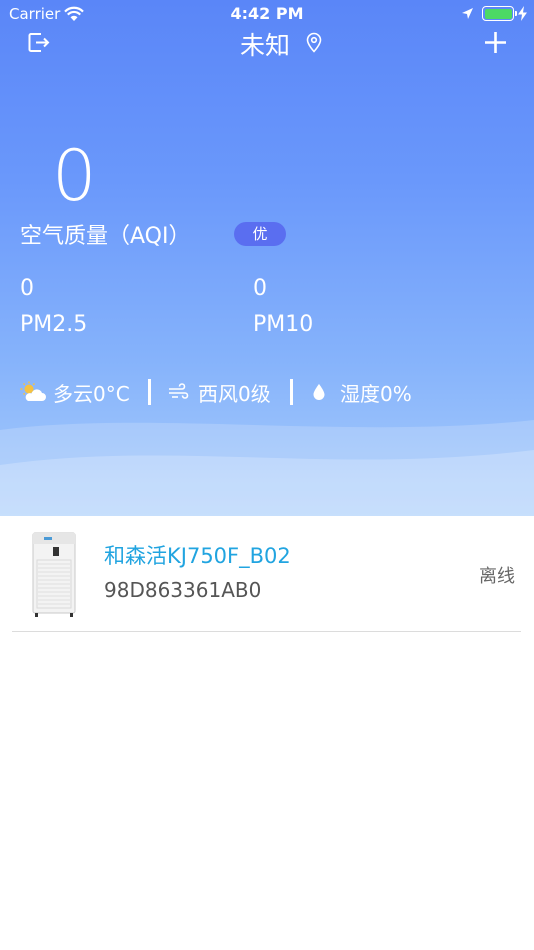 The image size is (534, 950). I want to click on weather-wind-label: 西风0级, so click(234, 393).